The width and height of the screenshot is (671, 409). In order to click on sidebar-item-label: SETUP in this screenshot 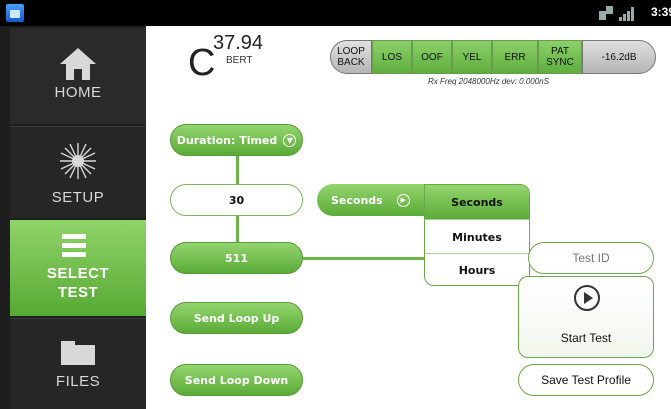, I will do `click(78, 197)`.